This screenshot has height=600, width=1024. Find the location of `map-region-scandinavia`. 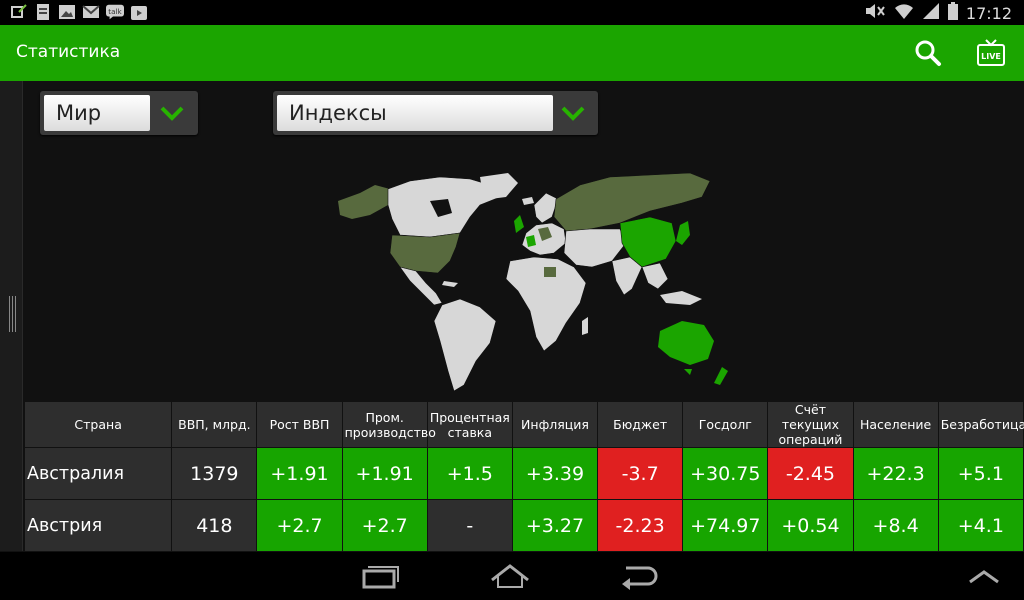

map-region-scandinavia is located at coordinates (546, 208).